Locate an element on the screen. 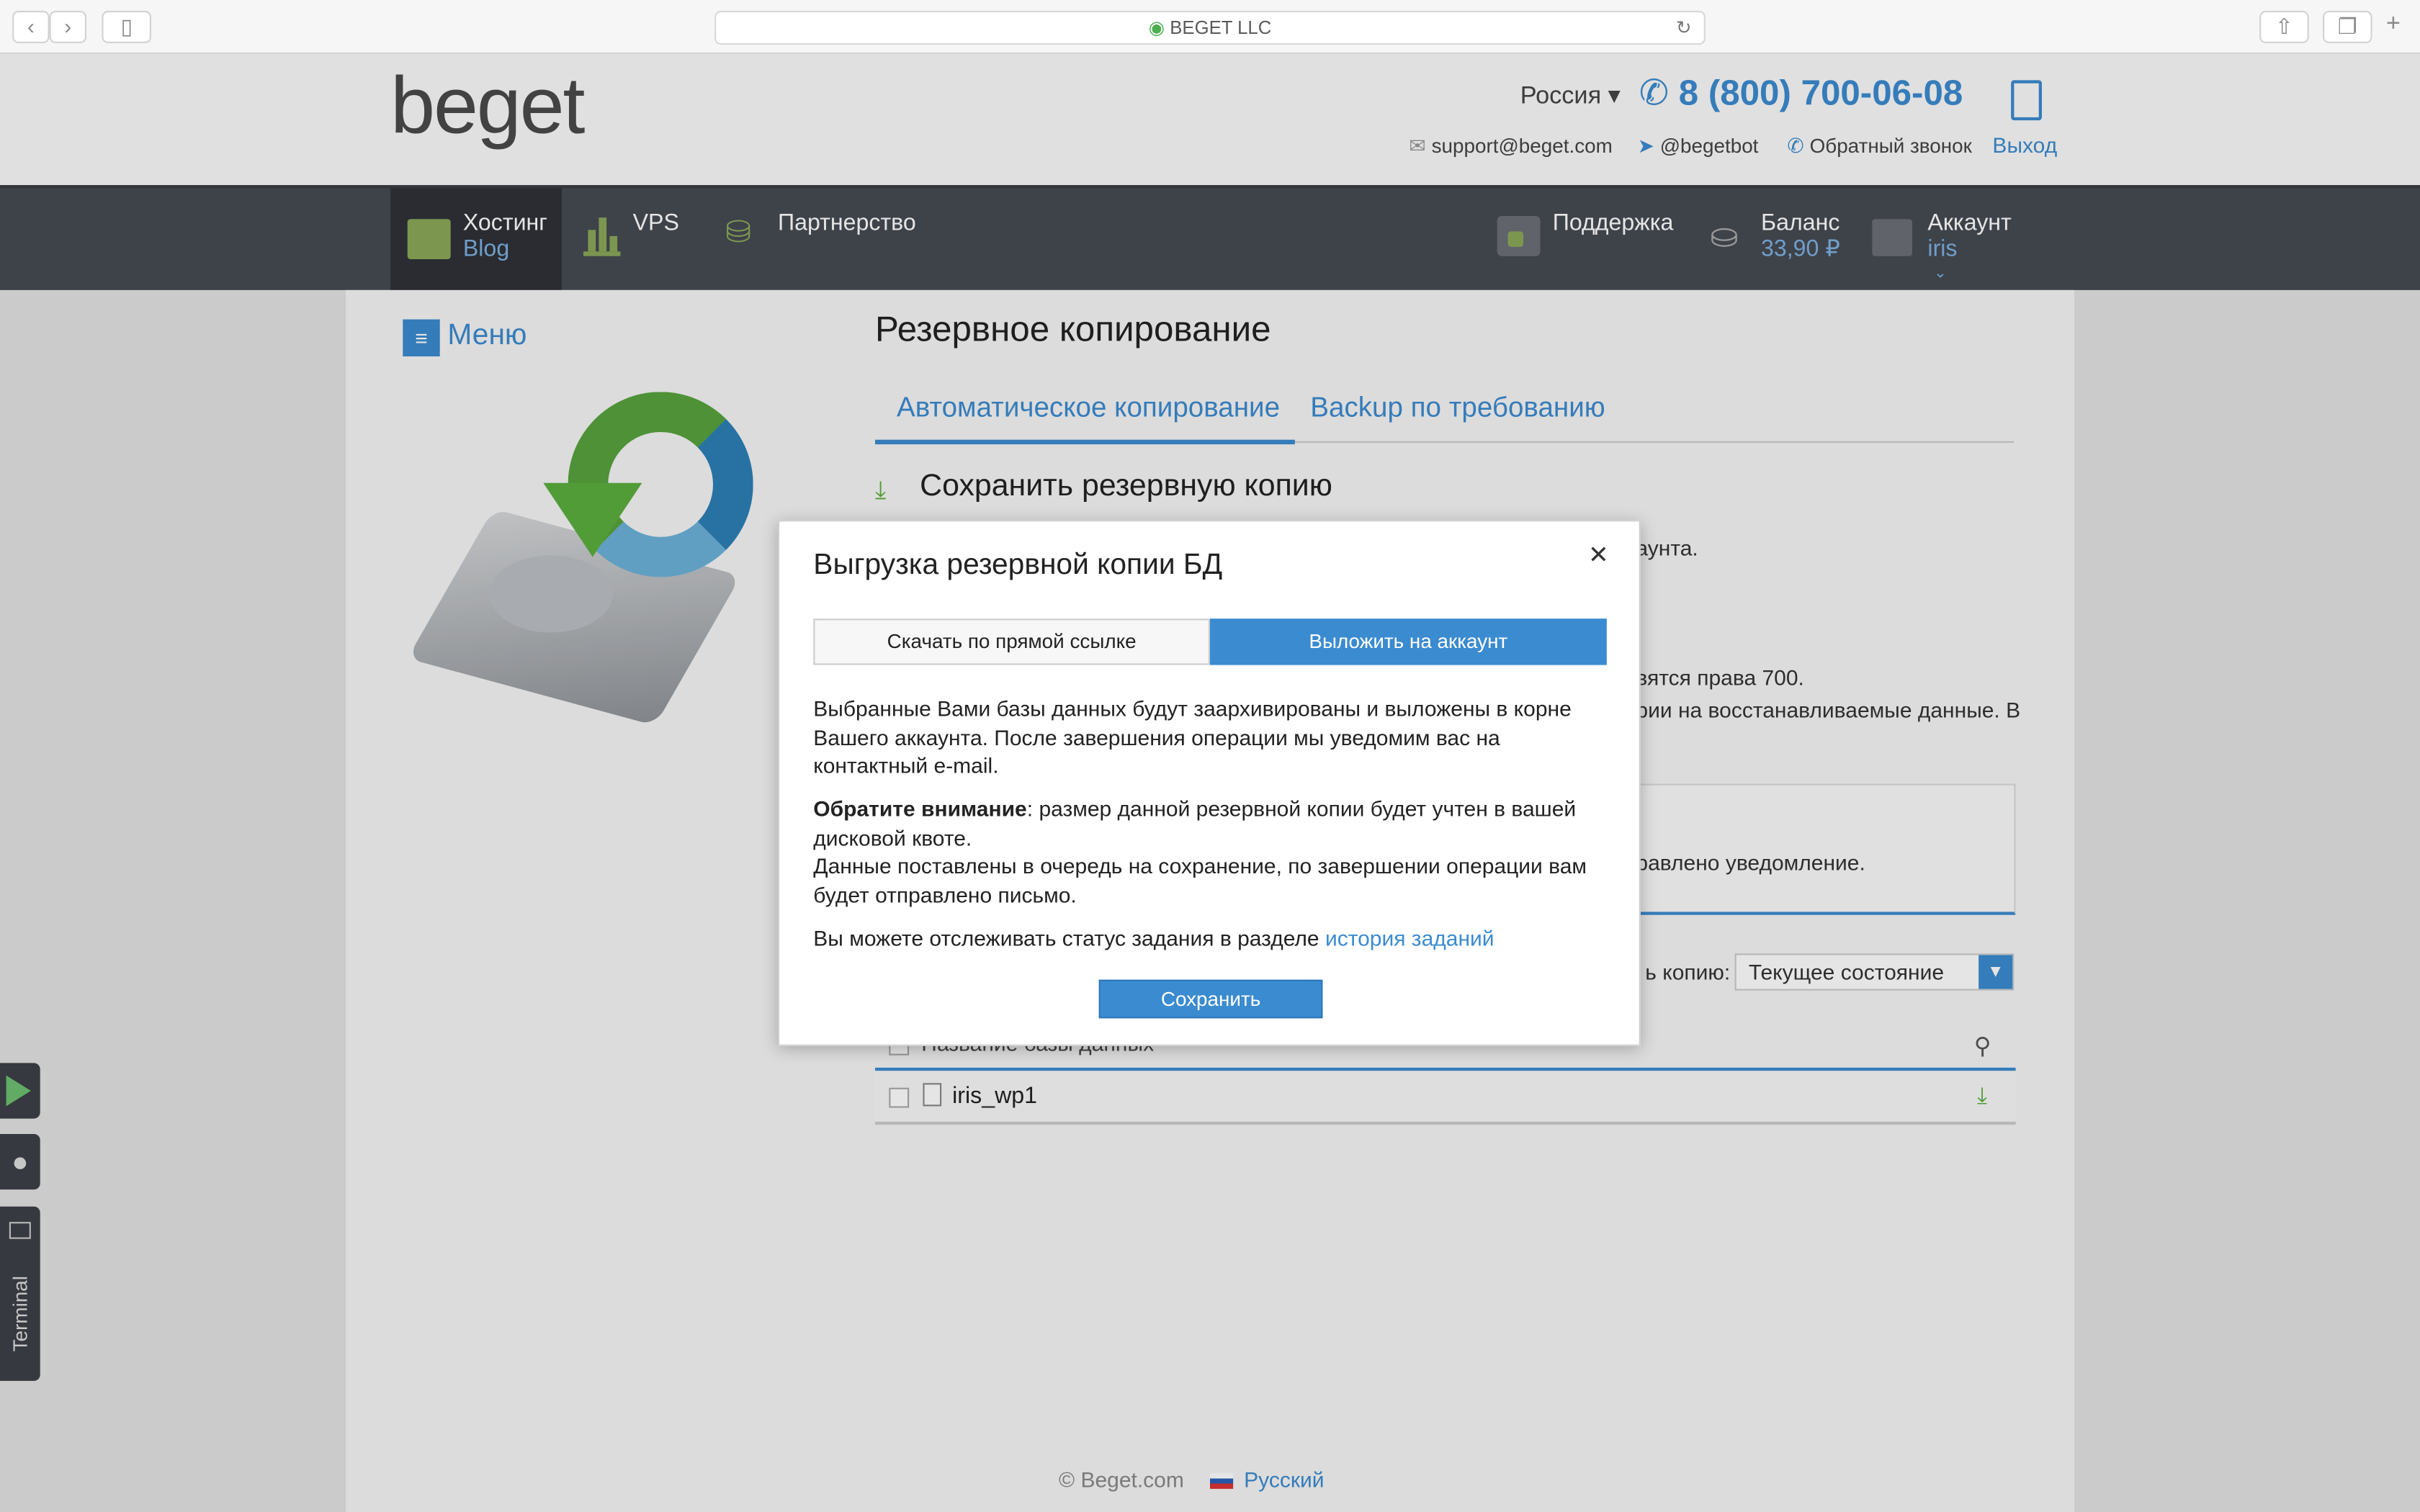 Image resolution: width=2420 pixels, height=1512 pixels. forward-icon: › is located at coordinates (67, 27).